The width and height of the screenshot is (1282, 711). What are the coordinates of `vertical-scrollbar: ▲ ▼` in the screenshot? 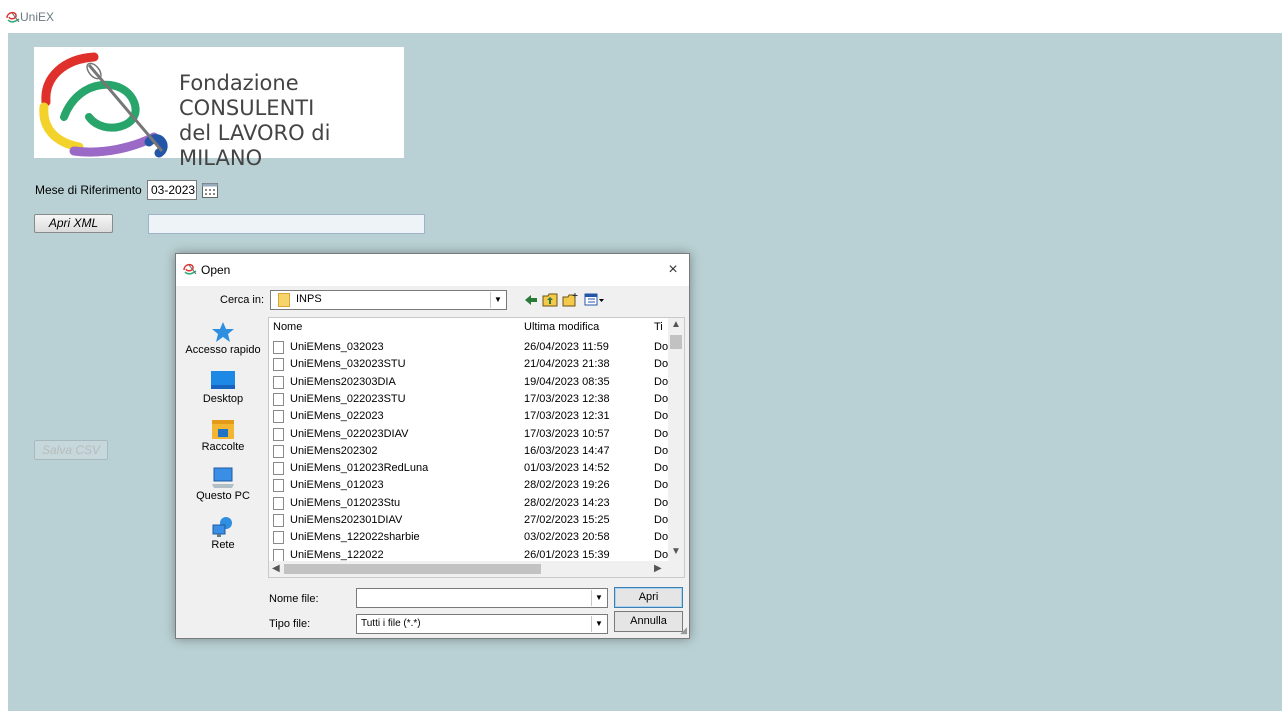 It's located at (676, 440).